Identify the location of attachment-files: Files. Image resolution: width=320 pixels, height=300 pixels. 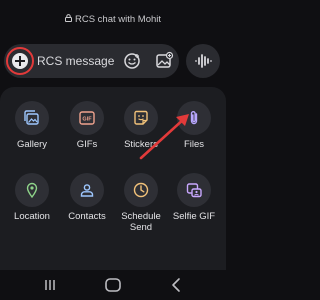
(194, 125).